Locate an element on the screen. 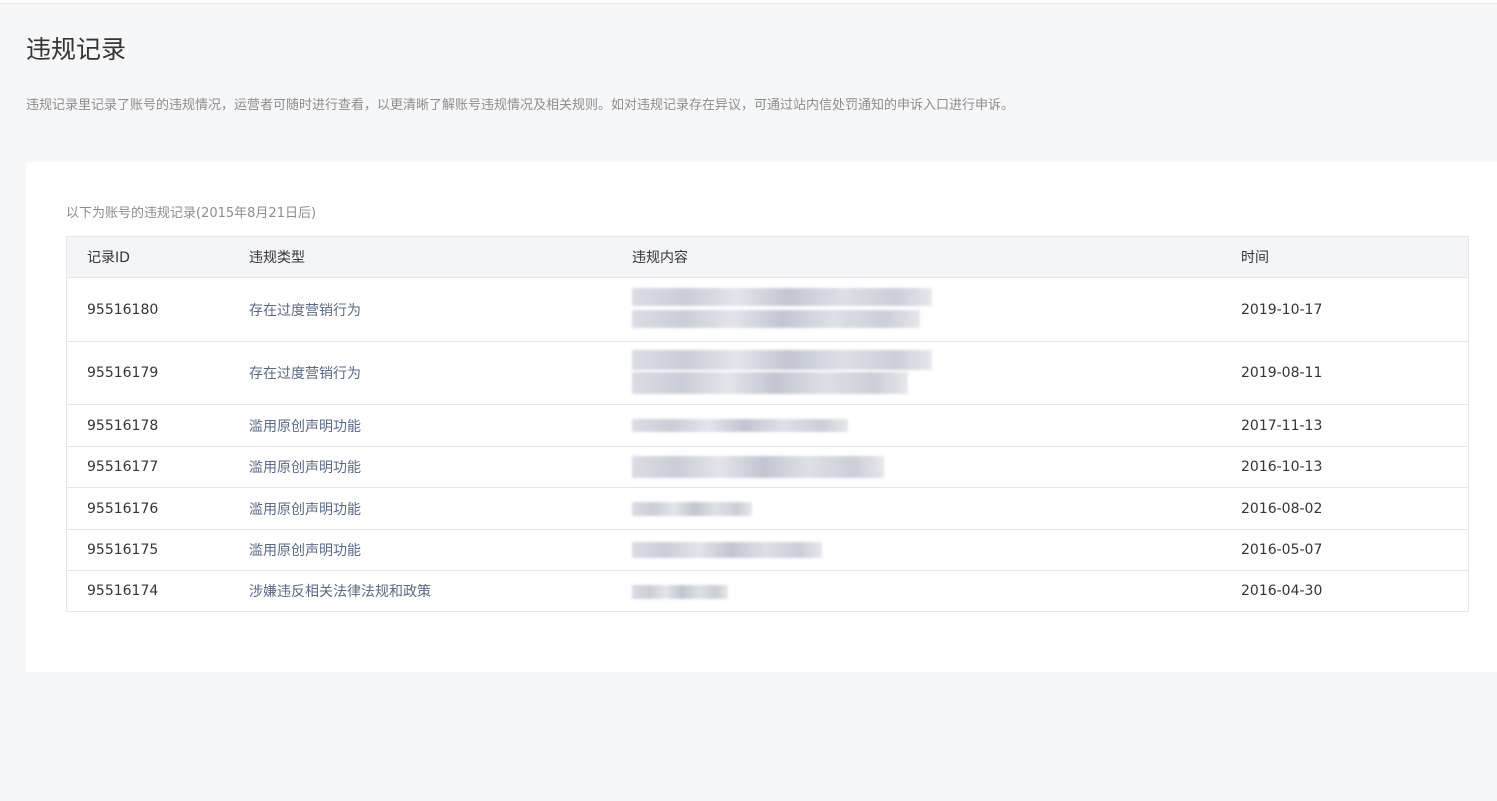  records-caption: 以下为账号的违规记录(2015年8月21日后) is located at coordinates (191, 213).